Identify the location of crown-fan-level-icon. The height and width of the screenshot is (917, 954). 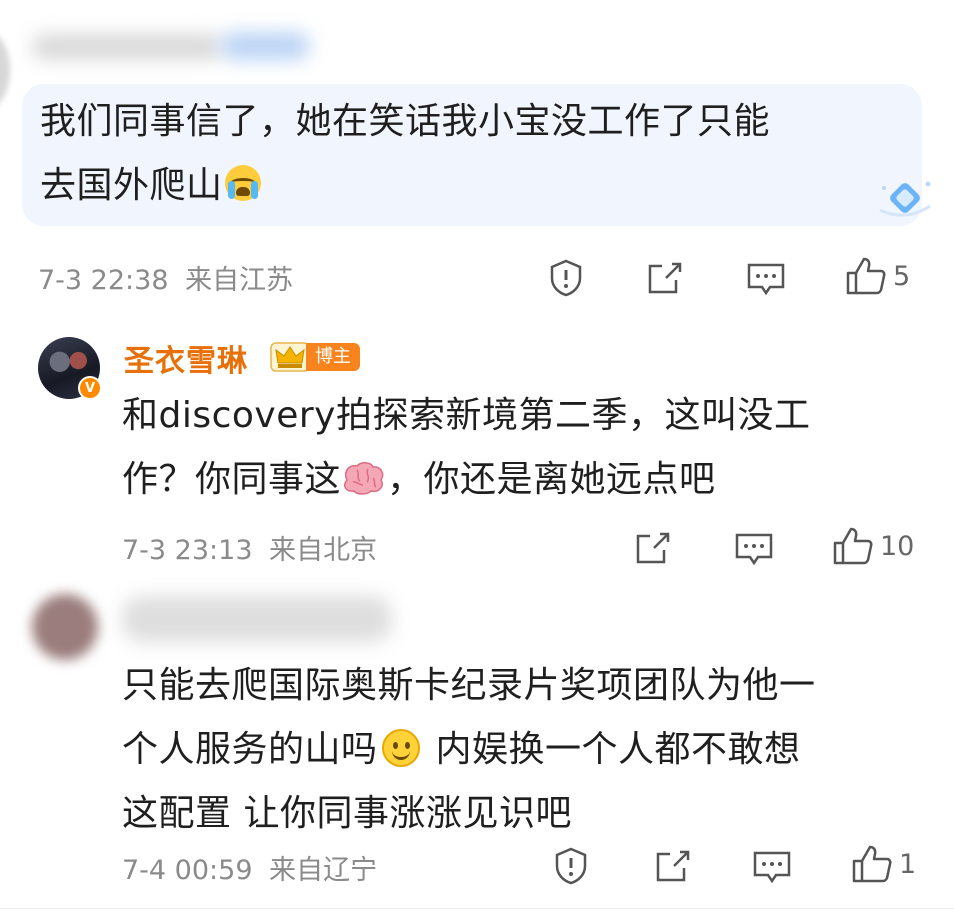
(290, 357).